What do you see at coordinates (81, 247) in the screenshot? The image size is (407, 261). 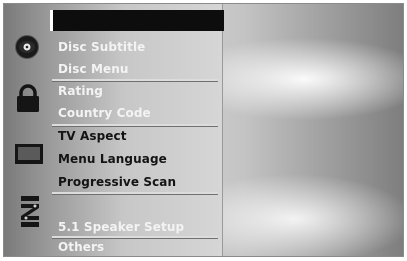 I see `menu-item-others: Others` at bounding box center [81, 247].